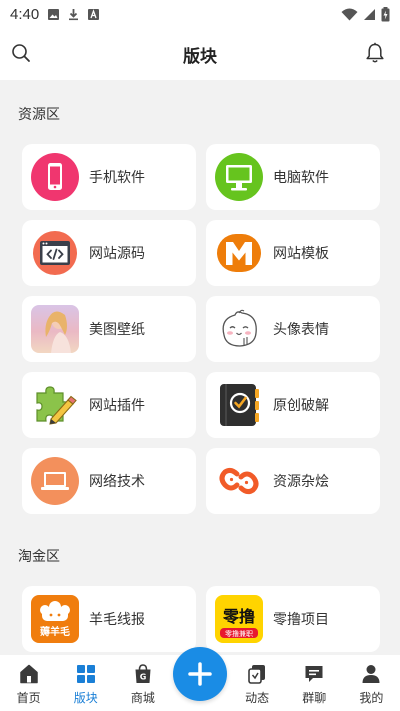 This screenshot has width=400, height=711. What do you see at coordinates (142, 698) in the screenshot?
I see `nav-label: 商城` at bounding box center [142, 698].